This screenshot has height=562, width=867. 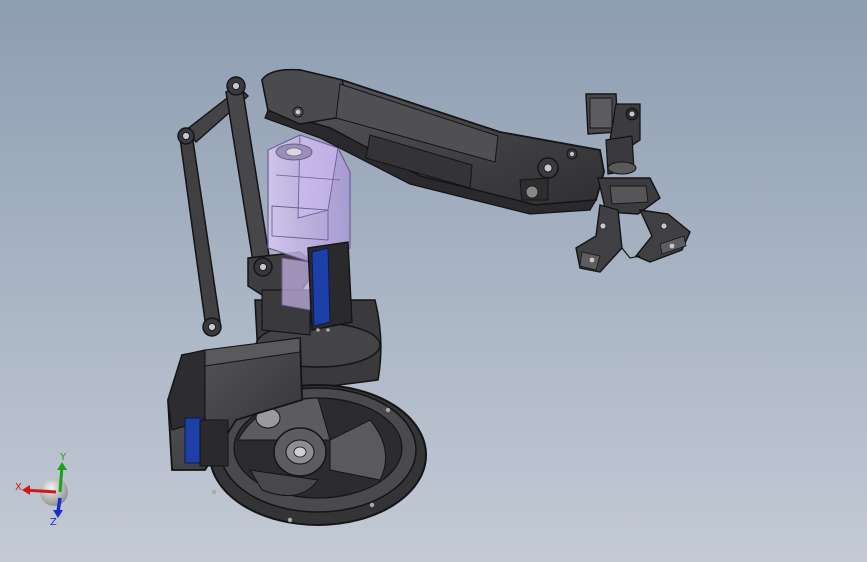 What do you see at coordinates (63, 457) in the screenshot?
I see `y-axis-label: Y` at bounding box center [63, 457].